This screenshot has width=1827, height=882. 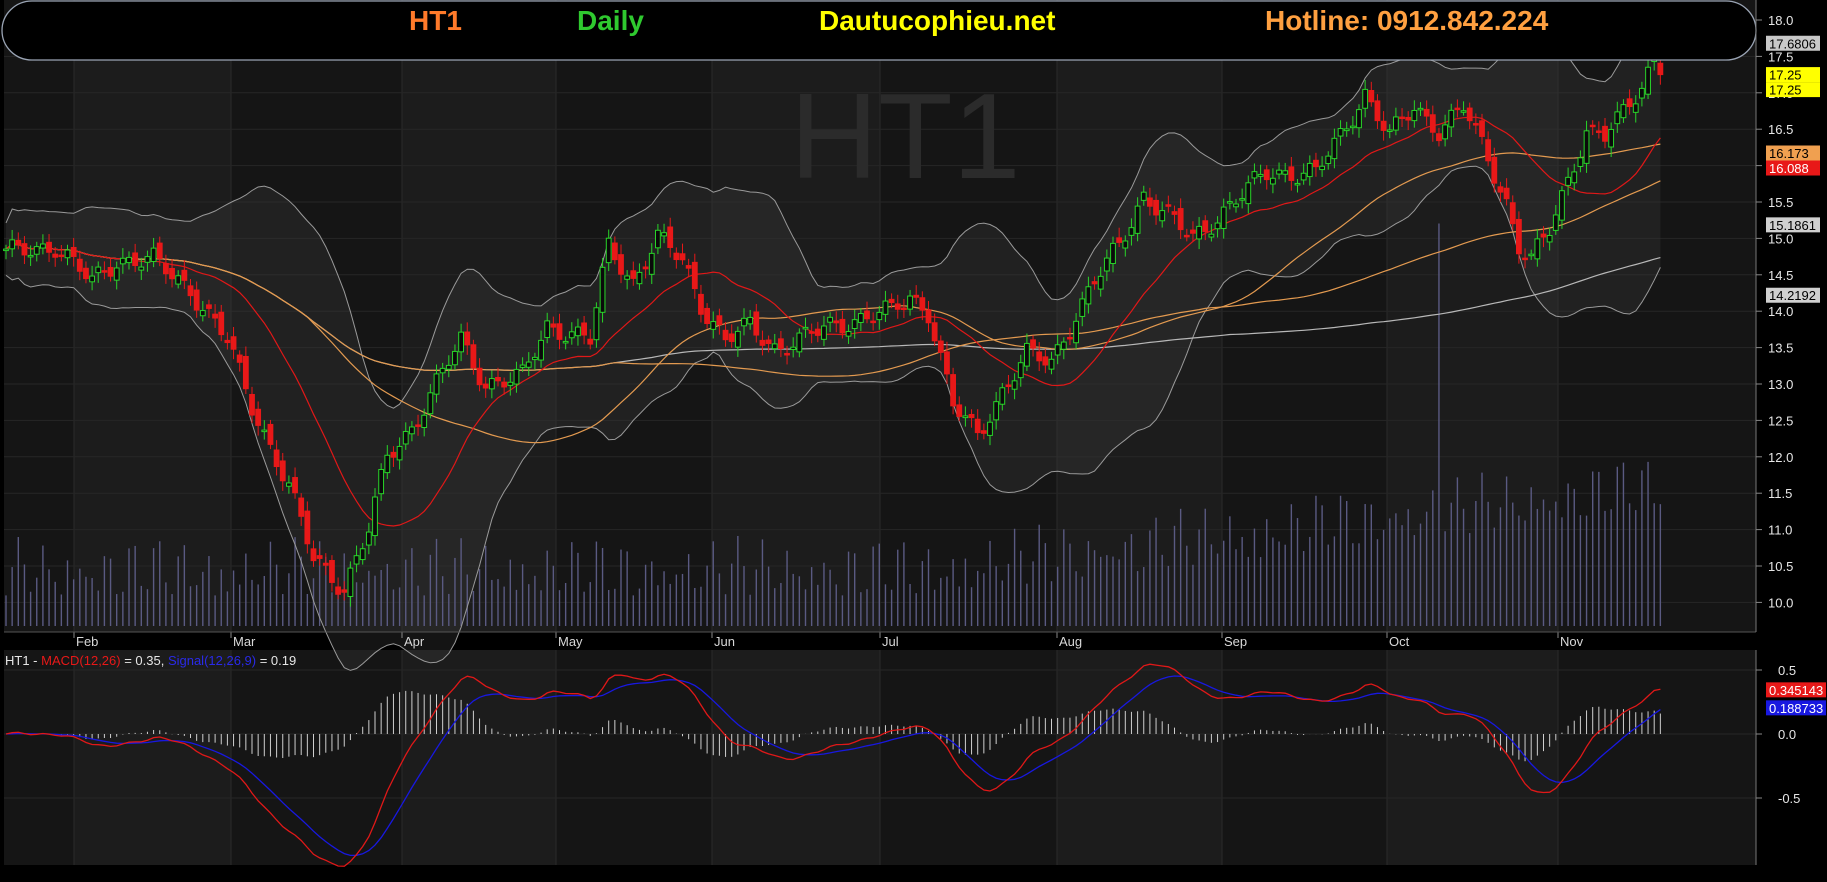 What do you see at coordinates (1793, 295) in the screenshot?
I see `last-sma200: 14.2192` at bounding box center [1793, 295].